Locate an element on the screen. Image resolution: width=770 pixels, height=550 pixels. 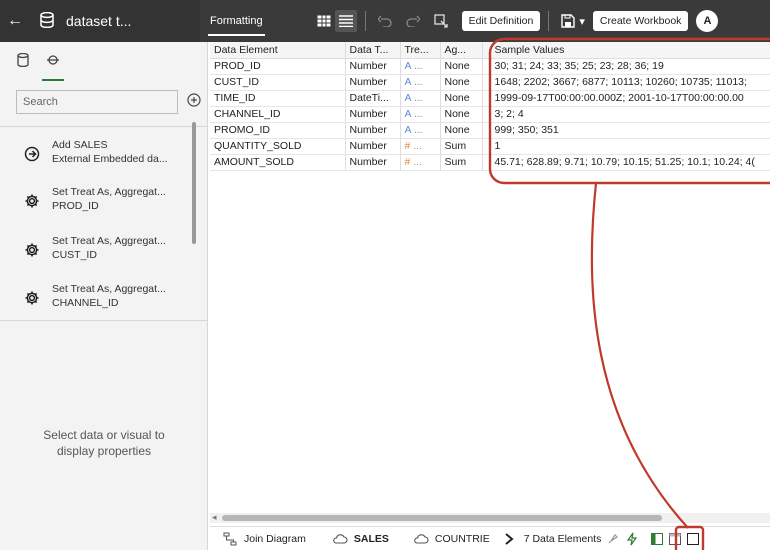
history-item-detail: CHANNEL_ID is located at coordinates (85, 303).